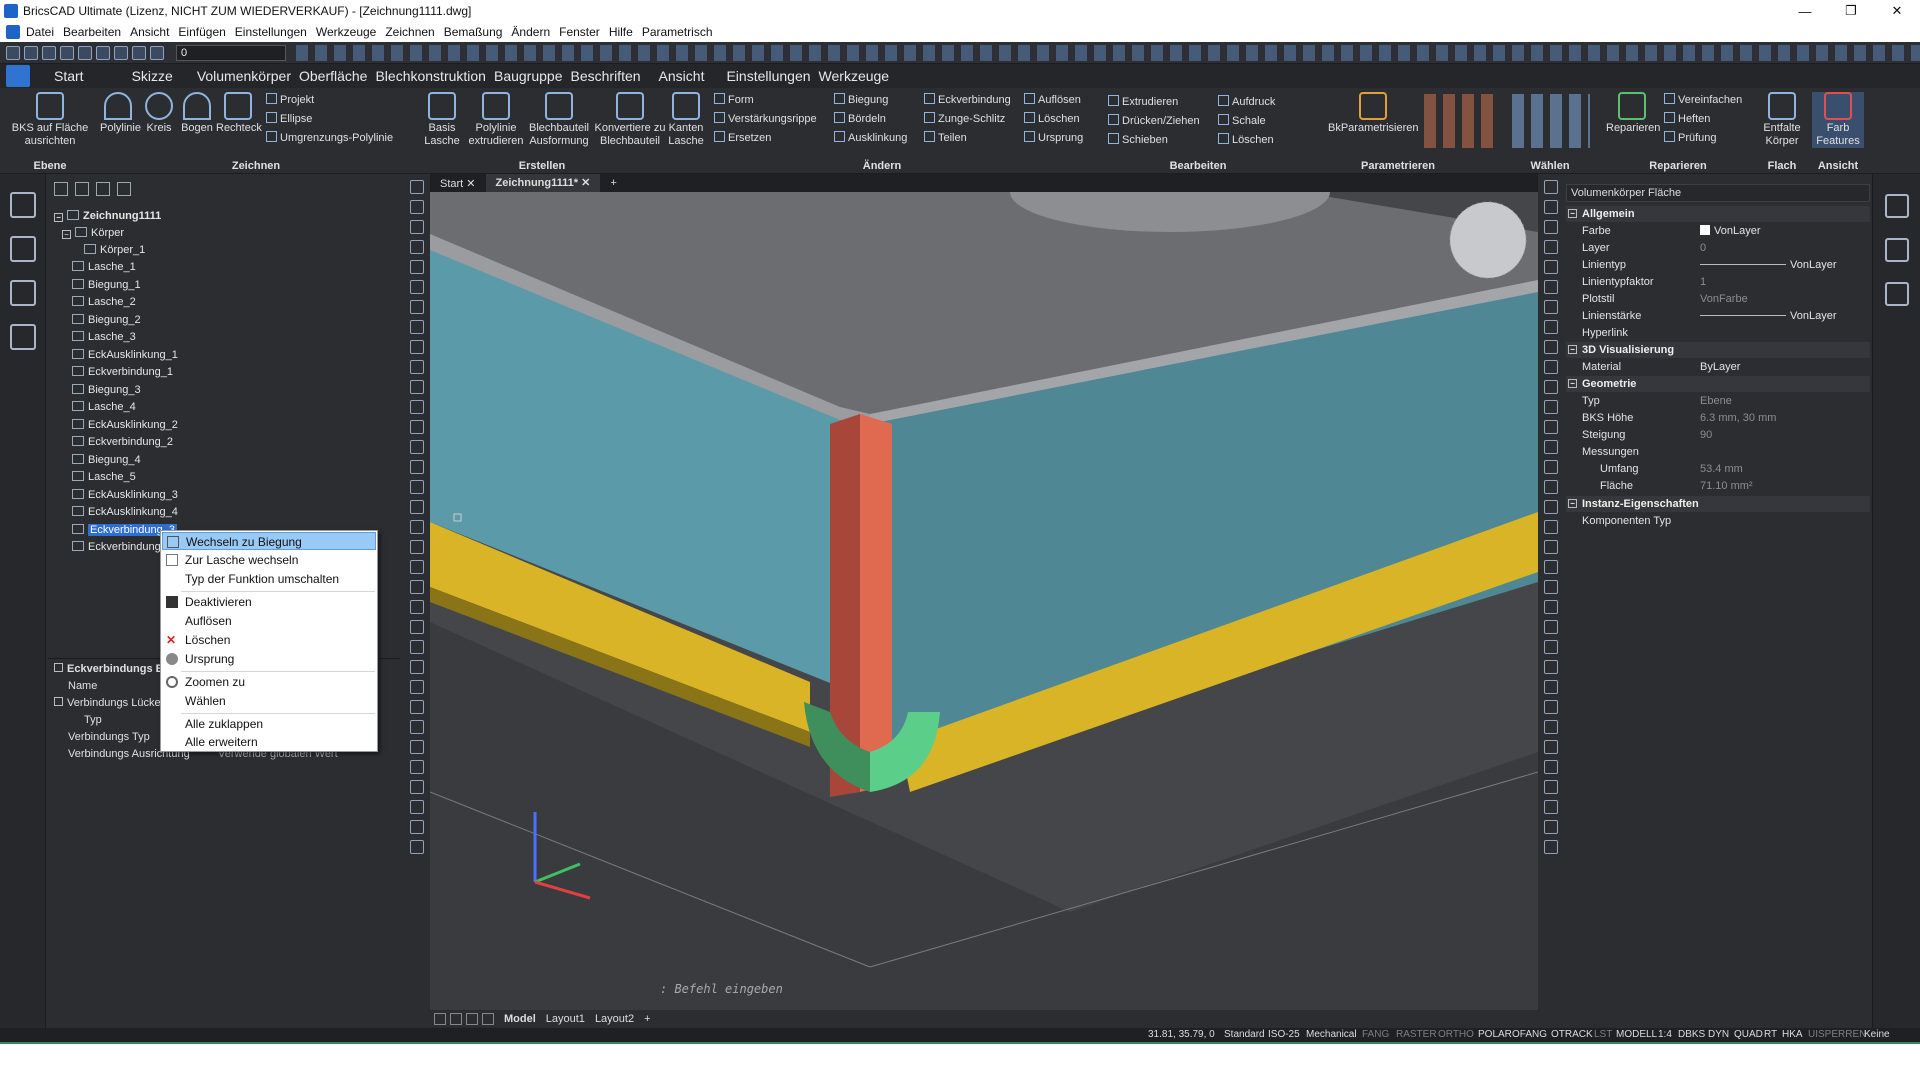 This screenshot has width=1920, height=1080. I want to click on layer-state-icon, so click(157, 52).